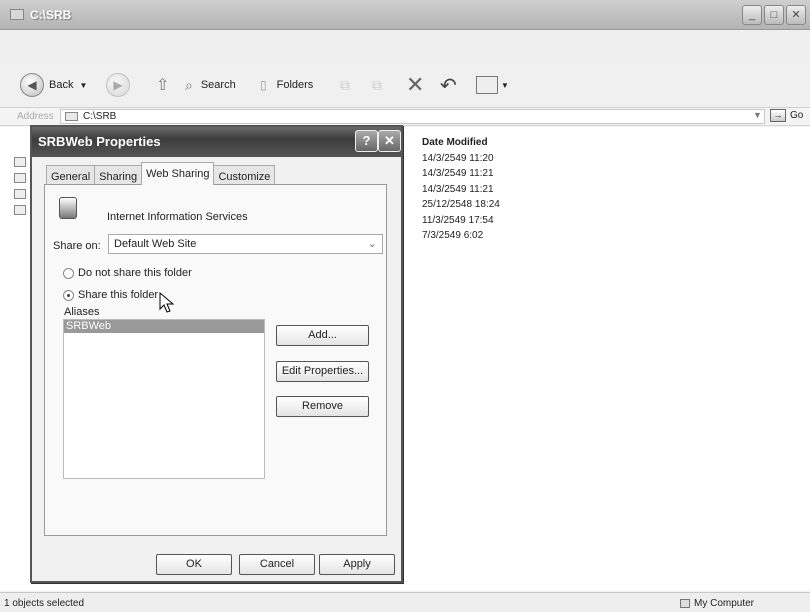 Image resolution: width=810 pixels, height=612 pixels. What do you see at coordinates (68, 273) in the screenshot?
I see `radio-button-unselected` at bounding box center [68, 273].